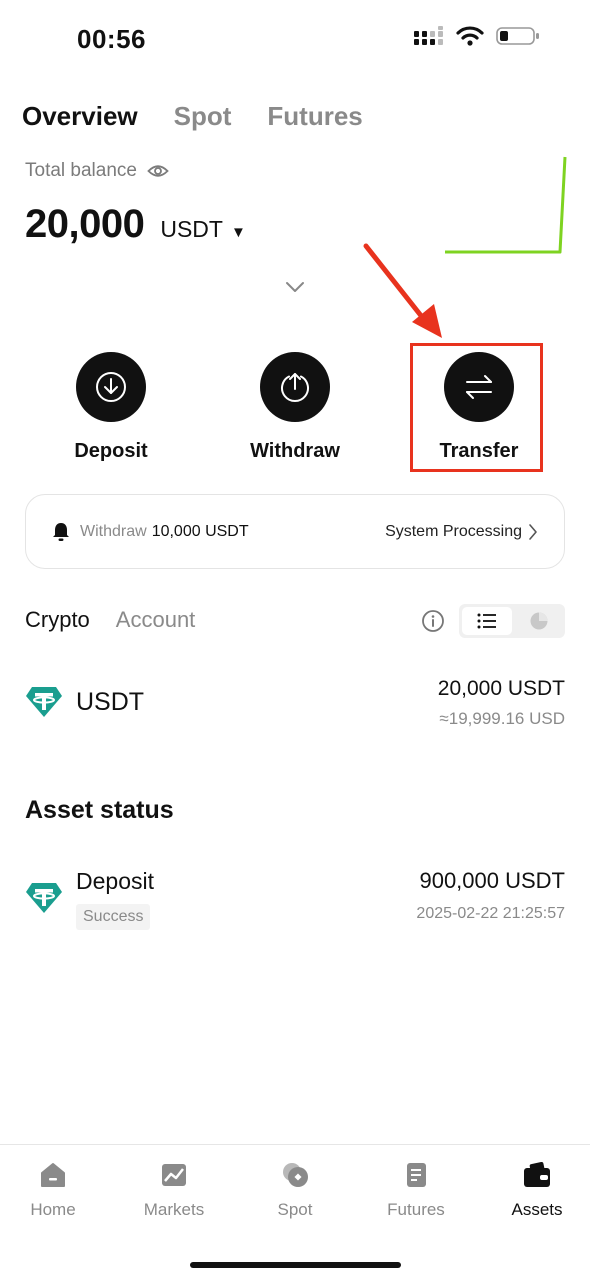 This screenshot has height=1280, width=590. I want to click on nav-assets-label: Assets, so click(537, 1209).